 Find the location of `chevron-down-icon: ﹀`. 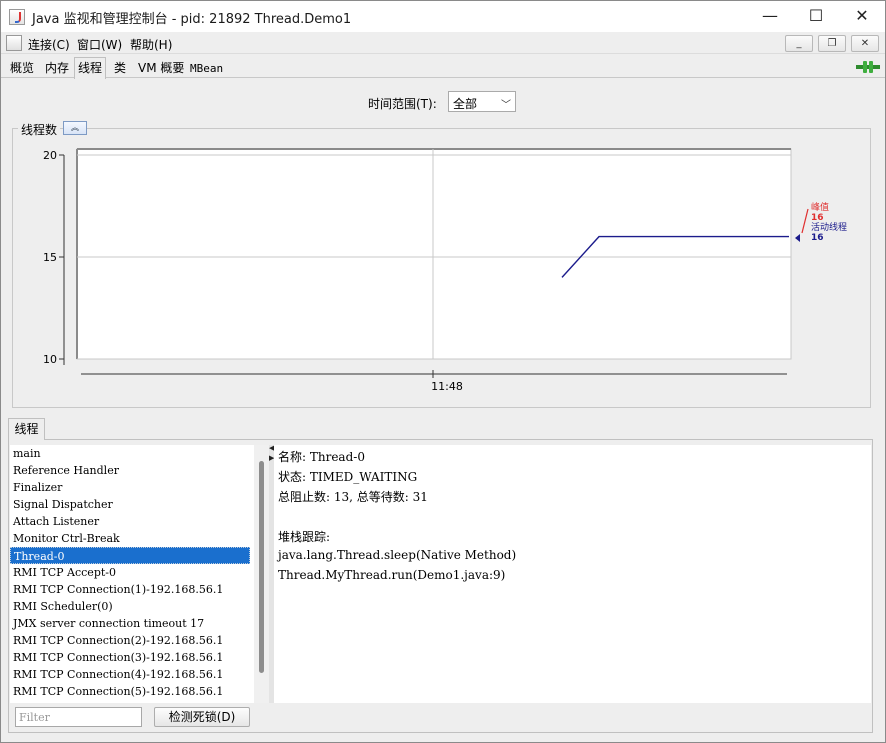

chevron-down-icon: ﹀ is located at coordinates (506, 105).